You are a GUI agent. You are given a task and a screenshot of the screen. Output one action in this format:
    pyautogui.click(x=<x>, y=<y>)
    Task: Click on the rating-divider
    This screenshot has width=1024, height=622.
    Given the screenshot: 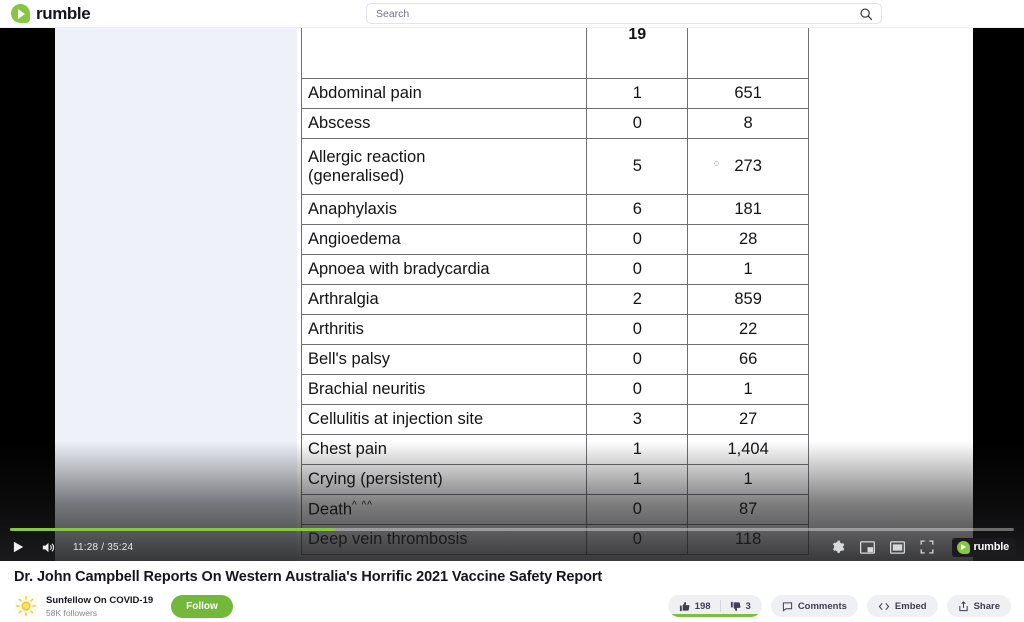 What is the action you would take?
    pyautogui.click(x=720, y=606)
    